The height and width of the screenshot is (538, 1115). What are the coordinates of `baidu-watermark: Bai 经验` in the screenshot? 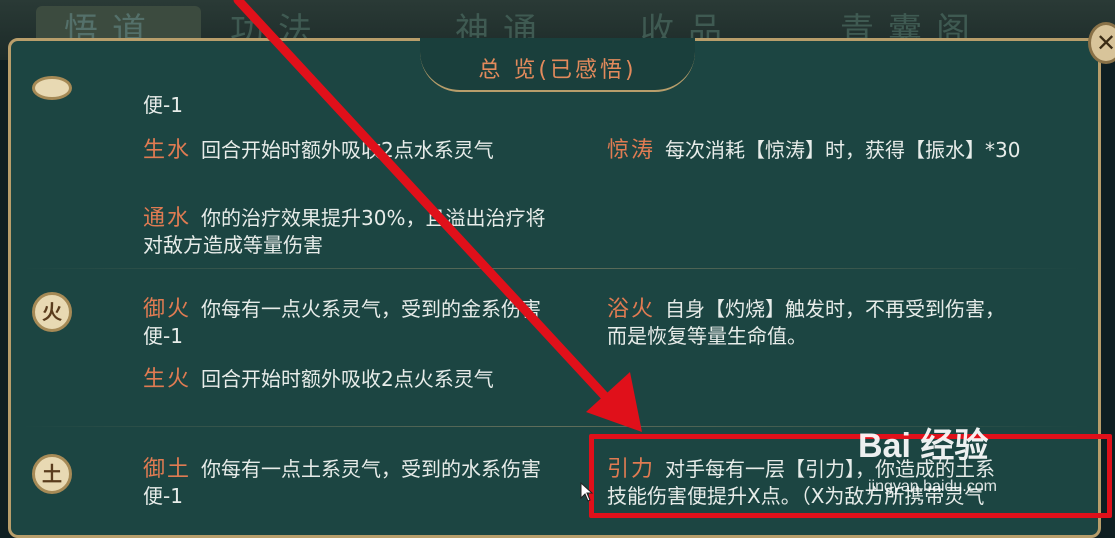 It's located at (923, 446).